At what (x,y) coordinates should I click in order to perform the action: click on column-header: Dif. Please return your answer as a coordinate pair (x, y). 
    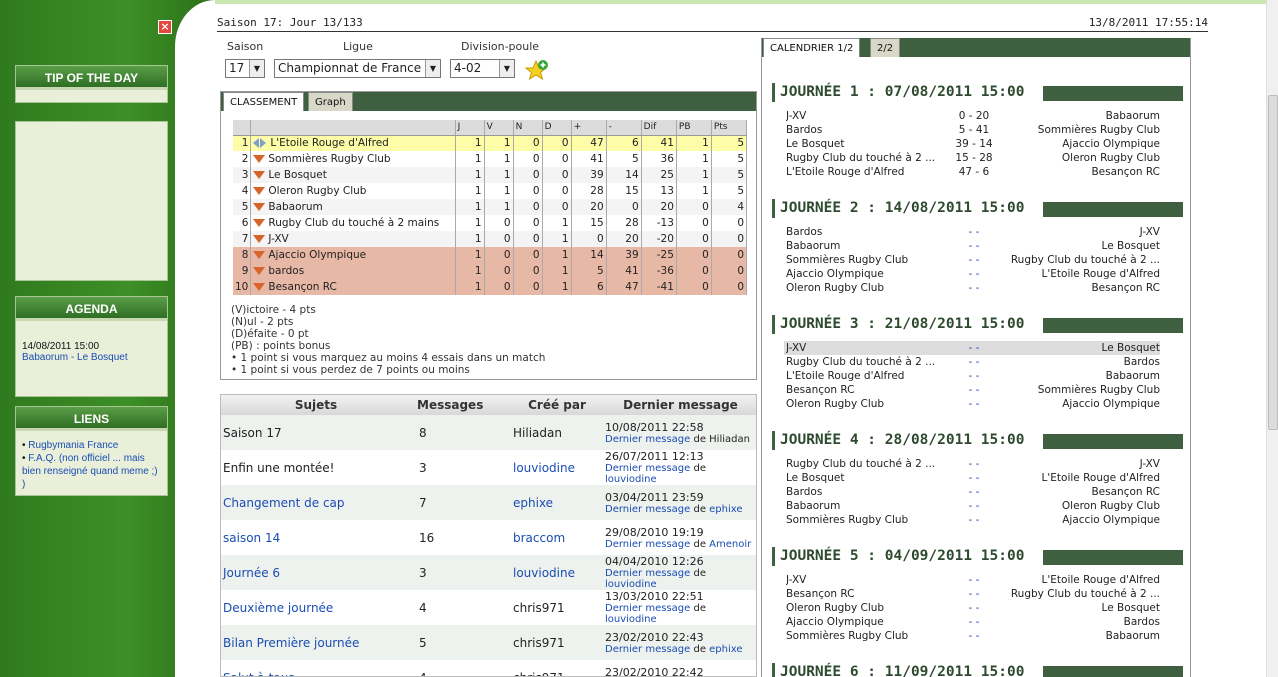
    Looking at the image, I should click on (659, 128).